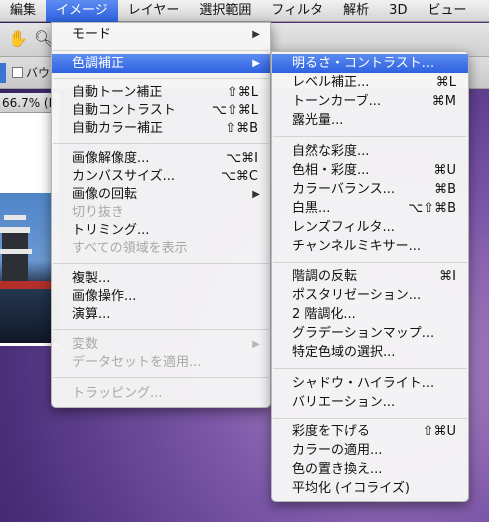 The image size is (489, 522). I want to click on menu-item-invert: 階調の反転 ⌘I, so click(370, 276).